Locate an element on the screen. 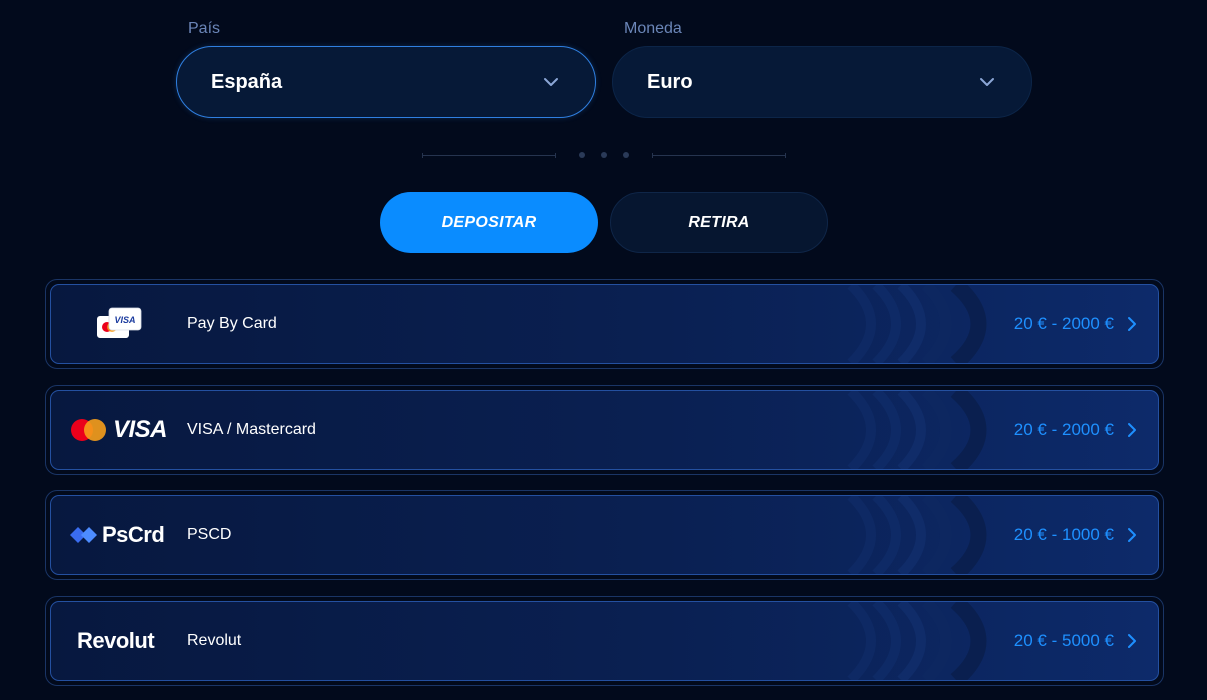 The width and height of the screenshot is (1207, 700). method-name: VISA / Mastercard is located at coordinates (251, 429).